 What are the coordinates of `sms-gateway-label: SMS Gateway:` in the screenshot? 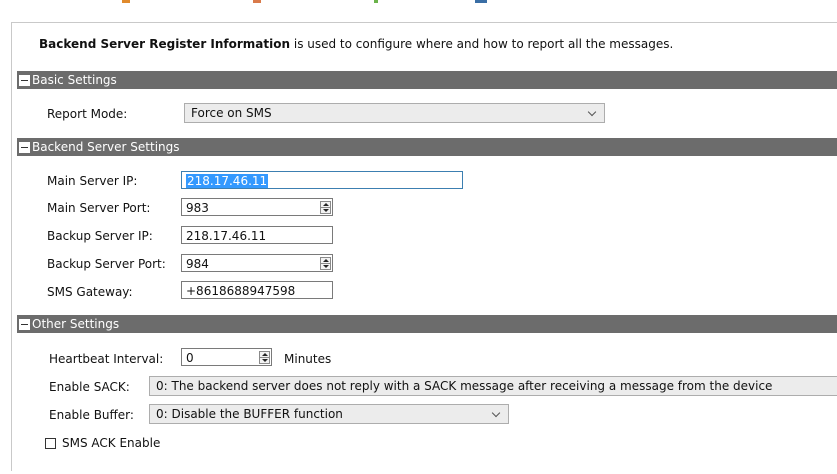 It's located at (90, 292).